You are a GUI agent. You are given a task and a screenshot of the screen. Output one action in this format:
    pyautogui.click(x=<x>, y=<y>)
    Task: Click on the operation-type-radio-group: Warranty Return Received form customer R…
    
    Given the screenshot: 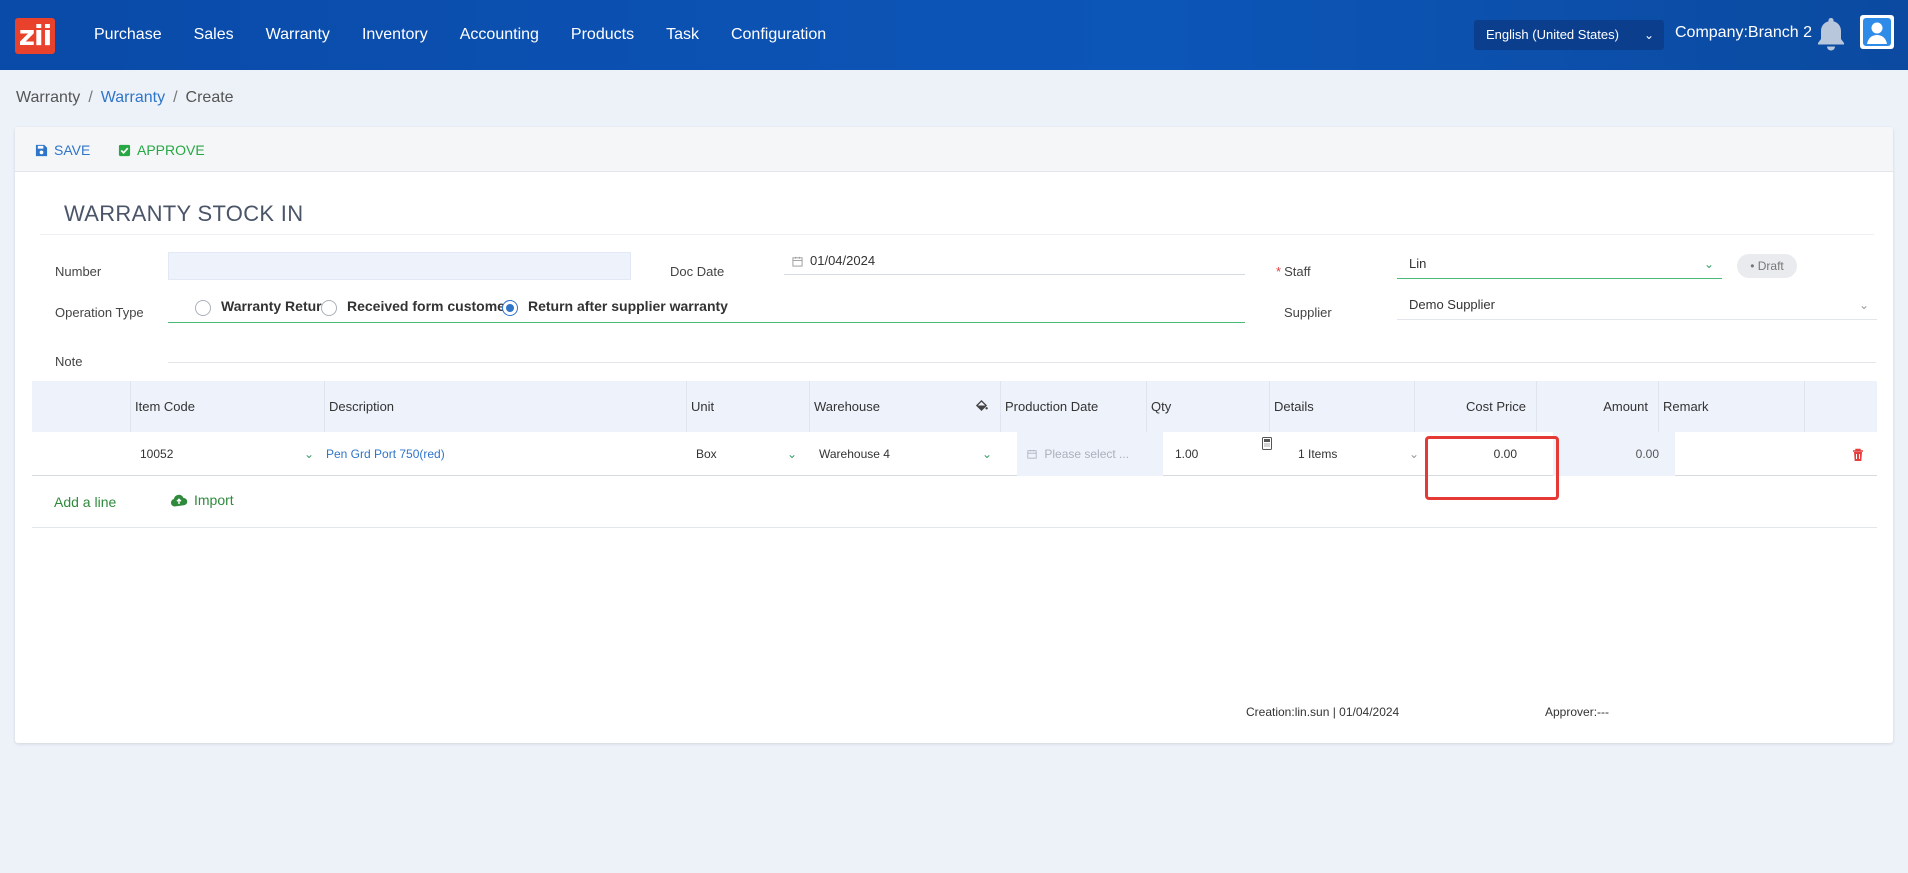 What is the action you would take?
    pyautogui.click(x=706, y=306)
    